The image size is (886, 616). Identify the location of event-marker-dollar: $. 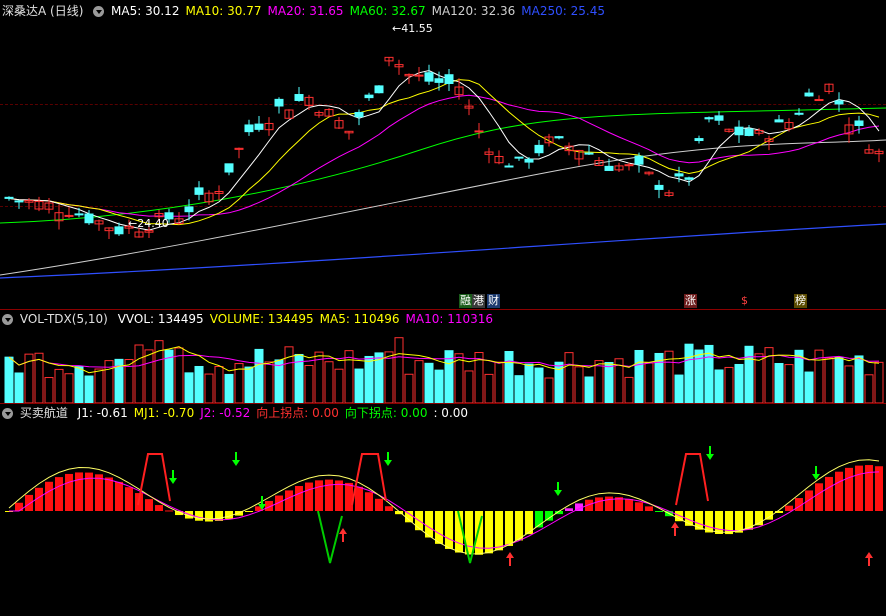
(744, 301).